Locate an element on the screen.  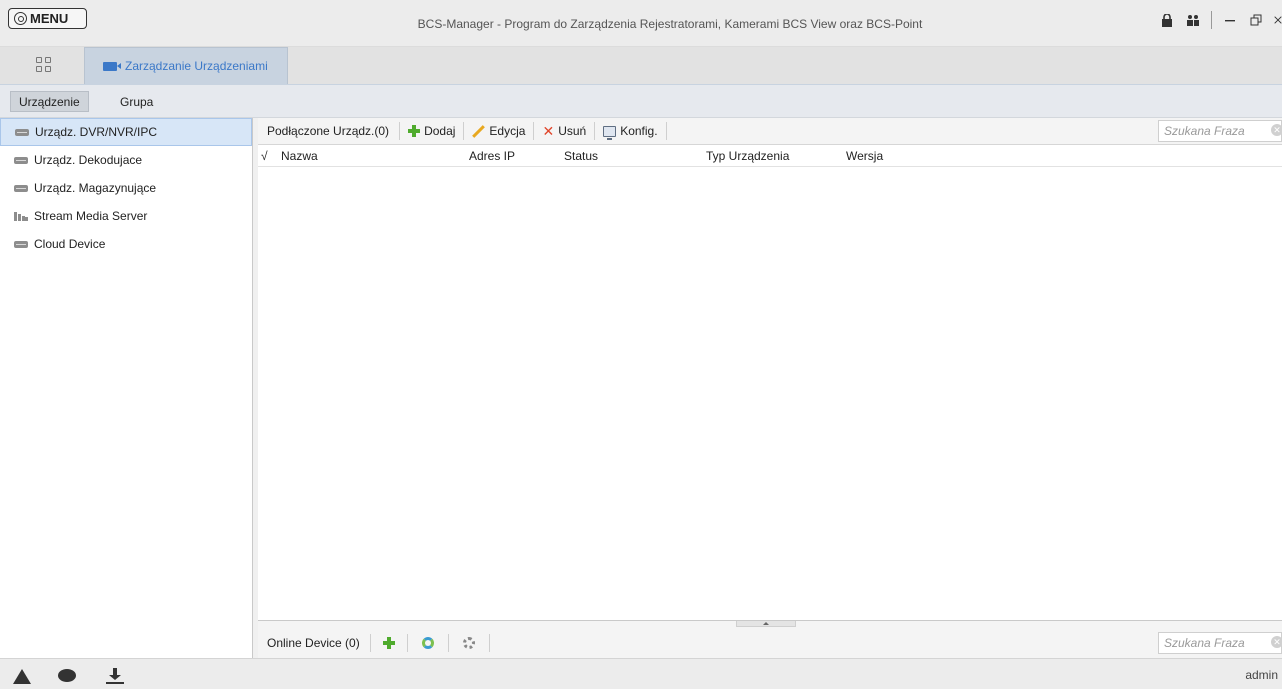
subtab-device: Urządzenie is located at coordinates (49, 101).